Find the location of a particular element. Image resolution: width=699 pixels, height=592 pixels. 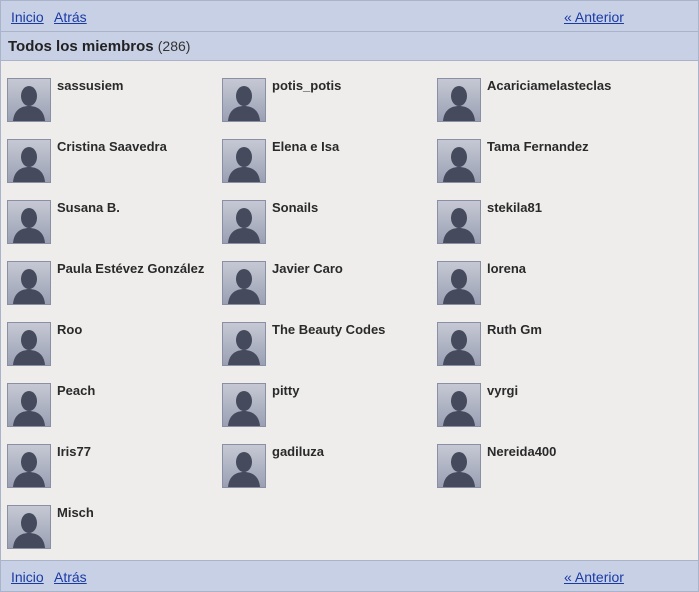

member-name: vyrgi is located at coordinates (562, 390).